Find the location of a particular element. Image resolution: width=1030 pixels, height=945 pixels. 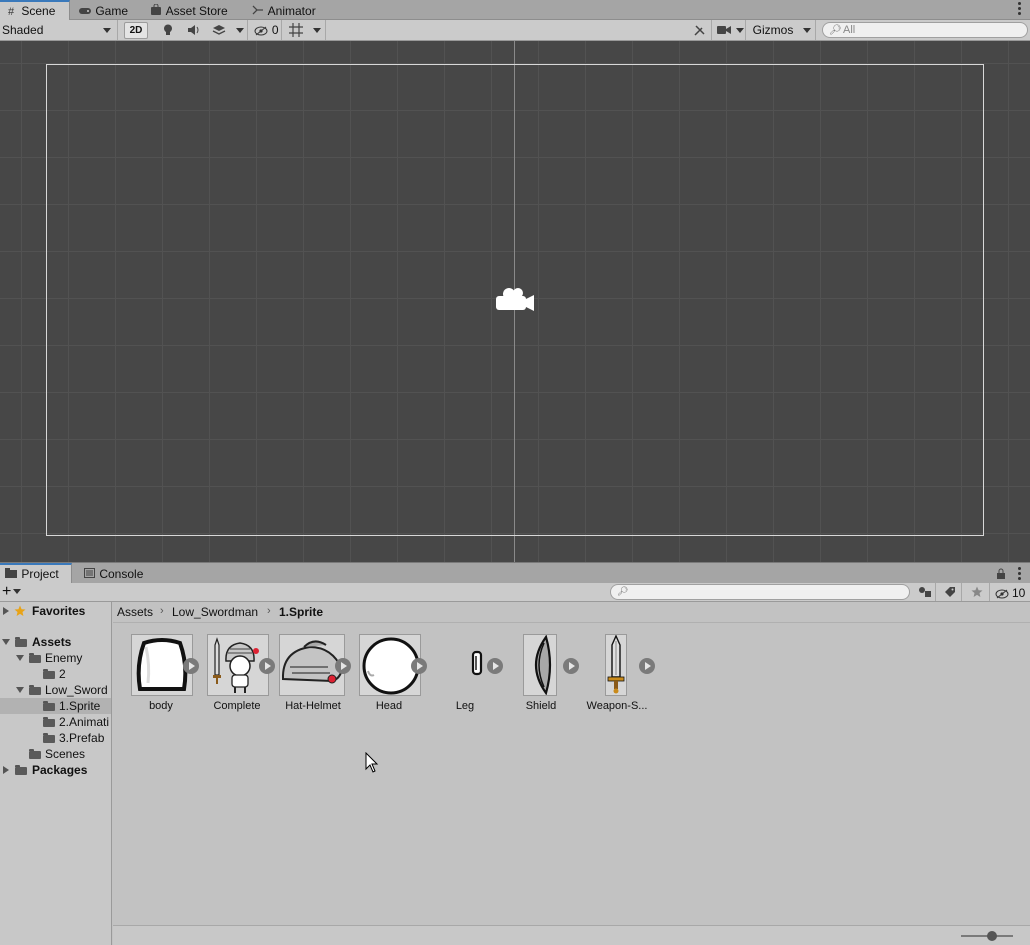

project-search-input: 🔎︎ is located at coordinates (760, 592).